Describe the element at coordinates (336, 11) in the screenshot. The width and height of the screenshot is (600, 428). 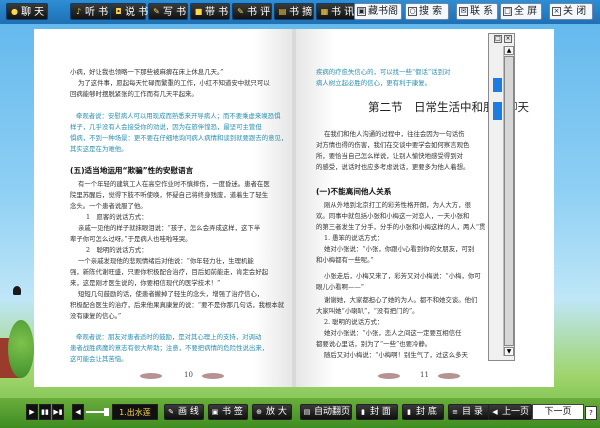
I see `news-button: ▦ 书 讯` at that location.